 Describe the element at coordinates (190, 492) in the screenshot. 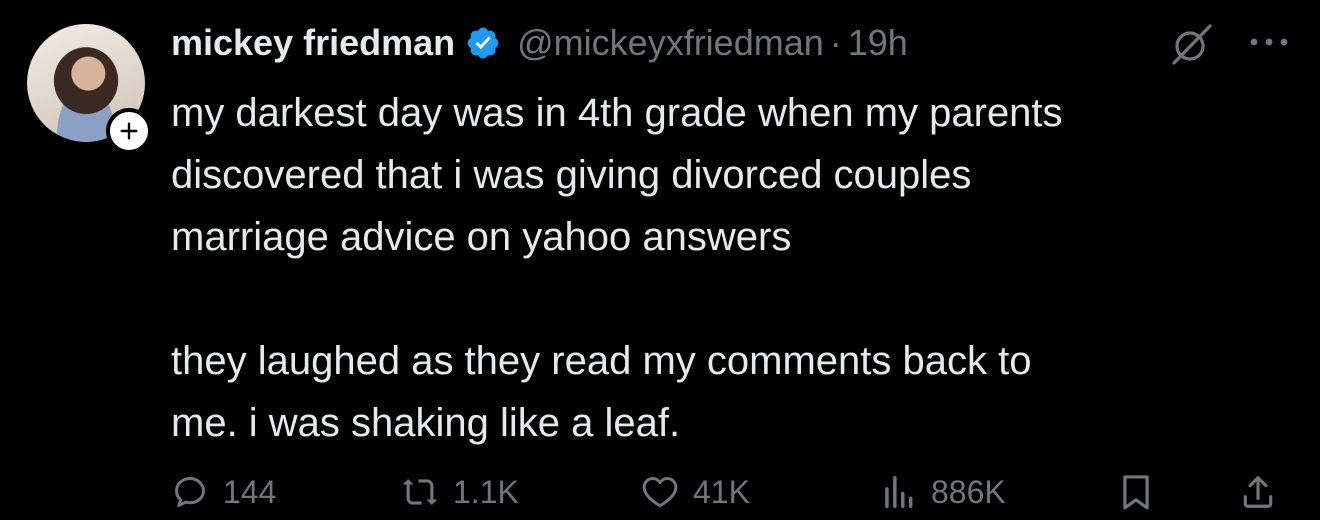

I see `reply-icon` at that location.